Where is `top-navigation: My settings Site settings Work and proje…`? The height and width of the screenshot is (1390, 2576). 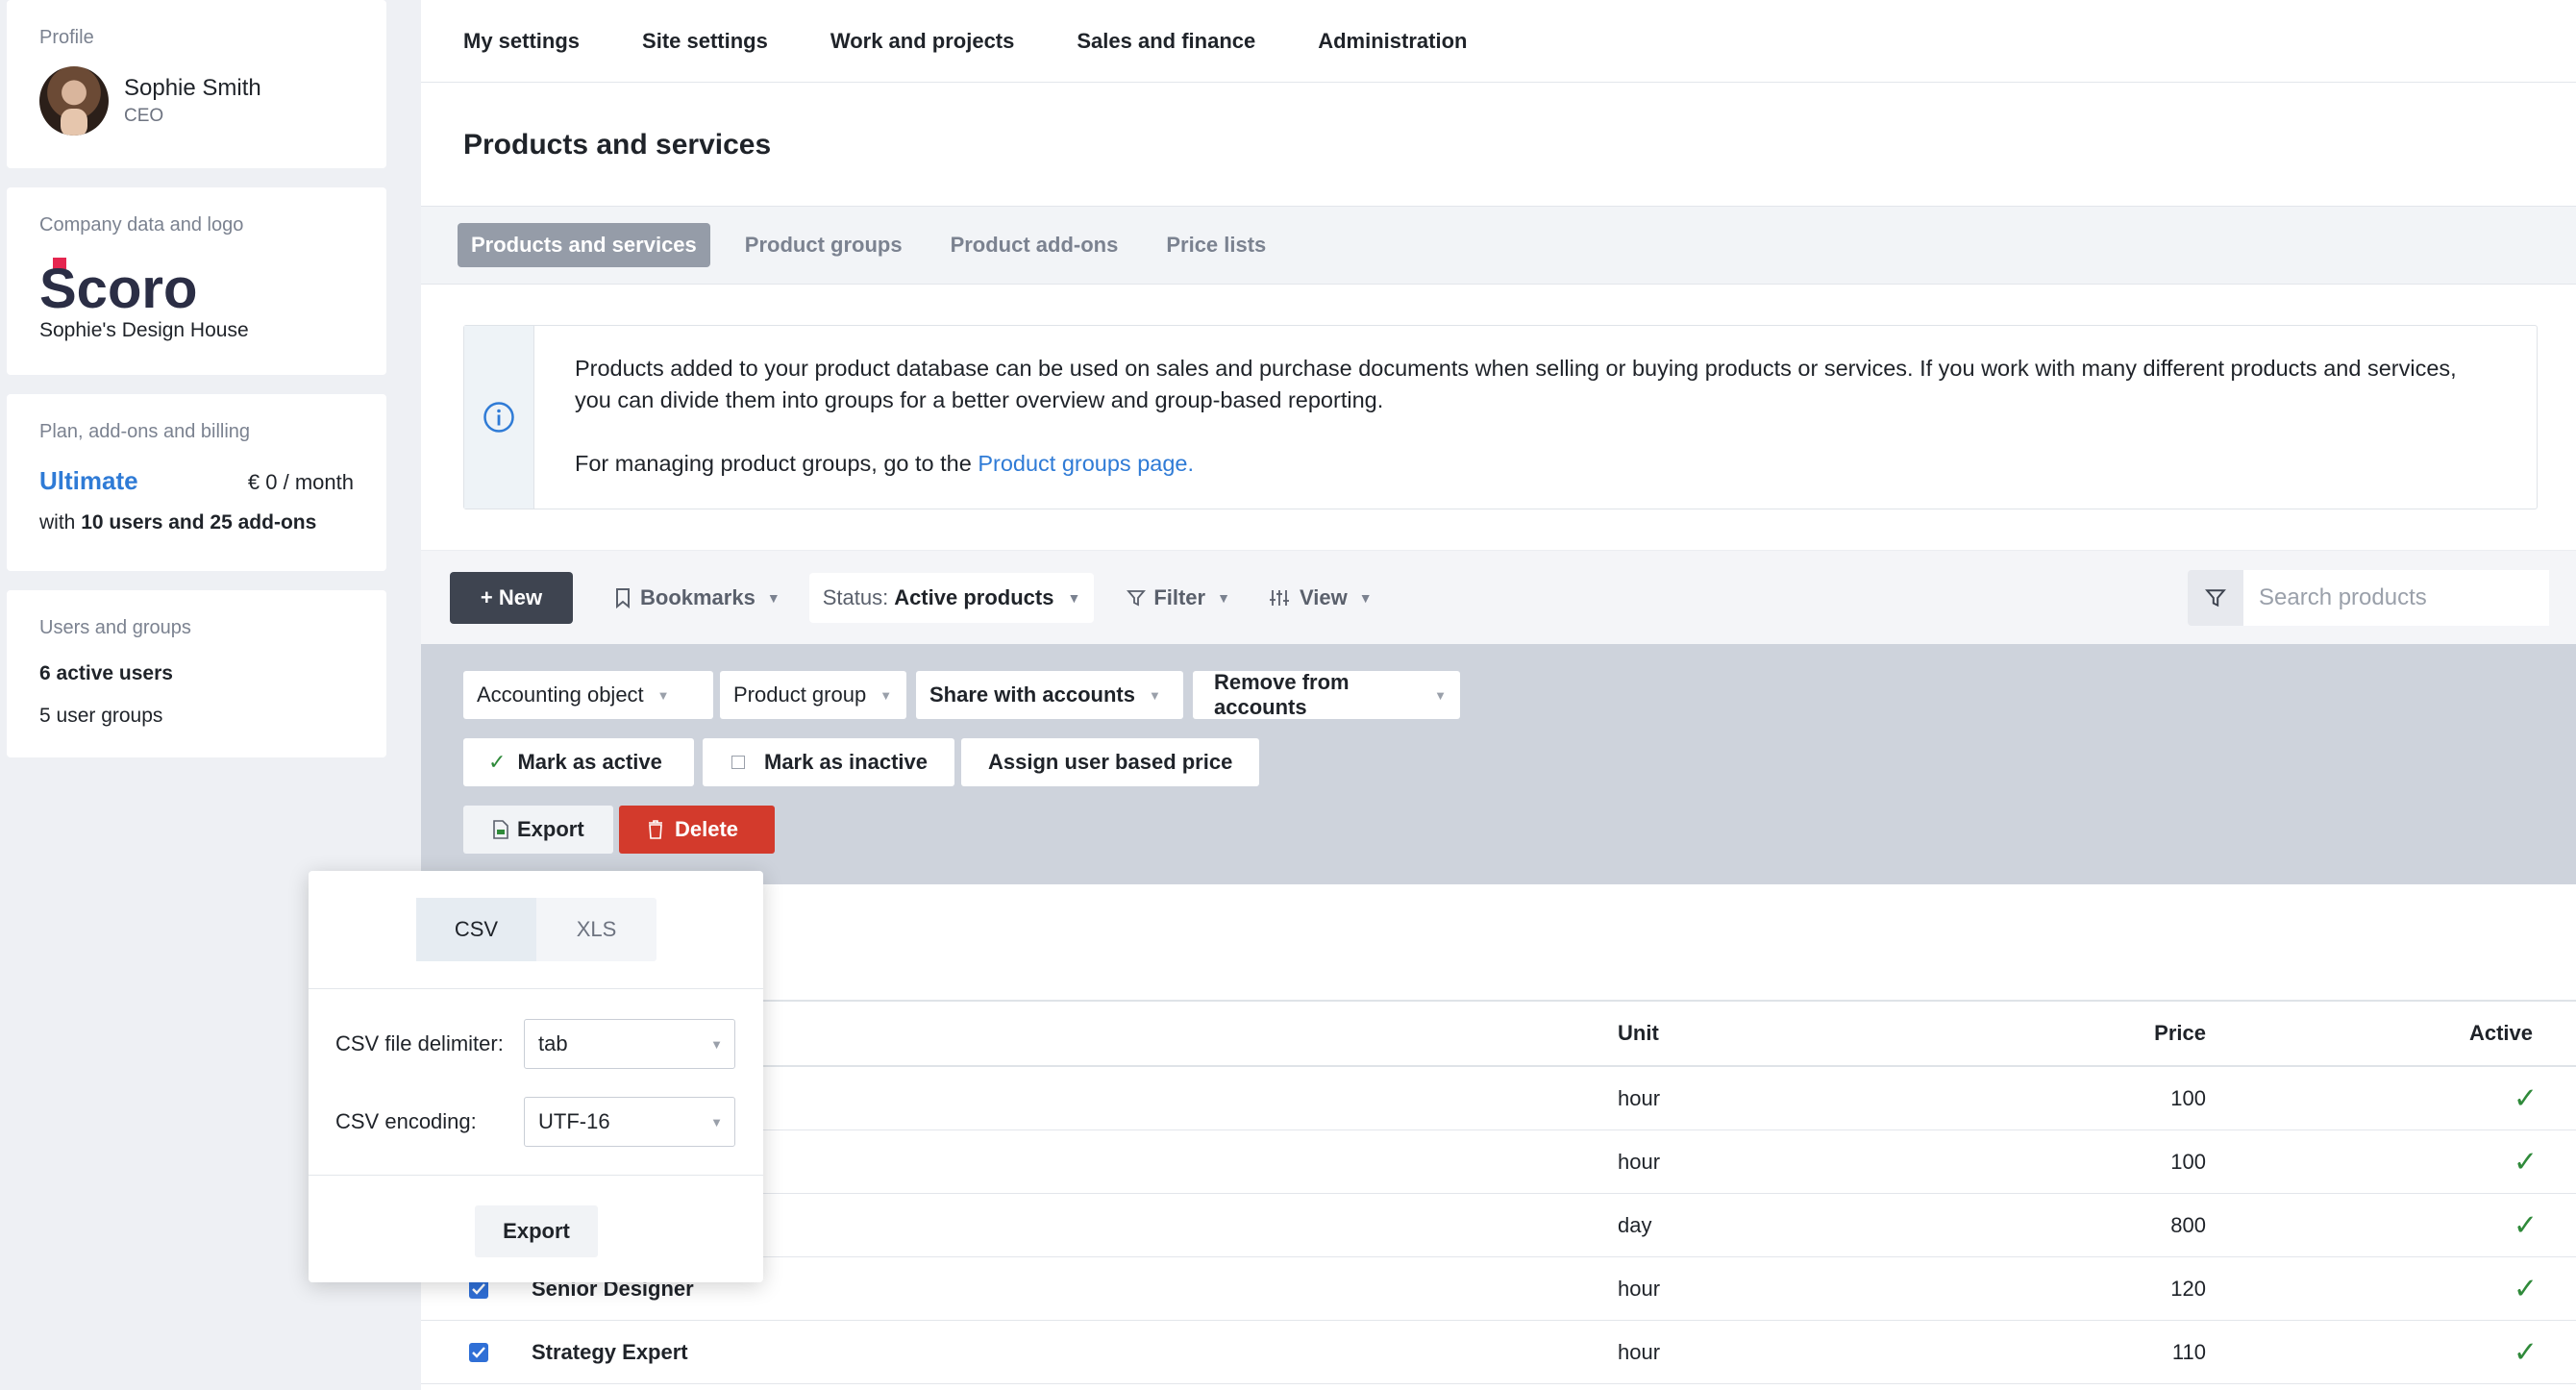
top-navigation: My settings Site settings Work and proje… is located at coordinates (1498, 41).